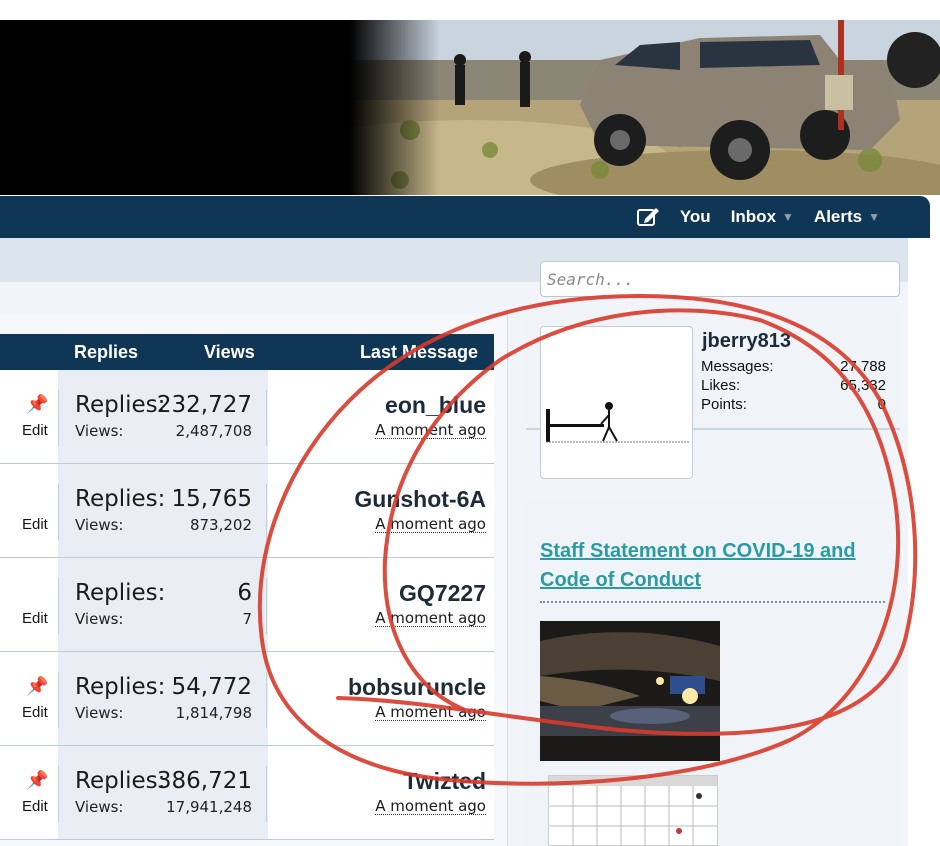 The height and width of the screenshot is (846, 940). Describe the element at coordinates (209, 807) in the screenshot. I see `views-count: 17,941,248` at that location.